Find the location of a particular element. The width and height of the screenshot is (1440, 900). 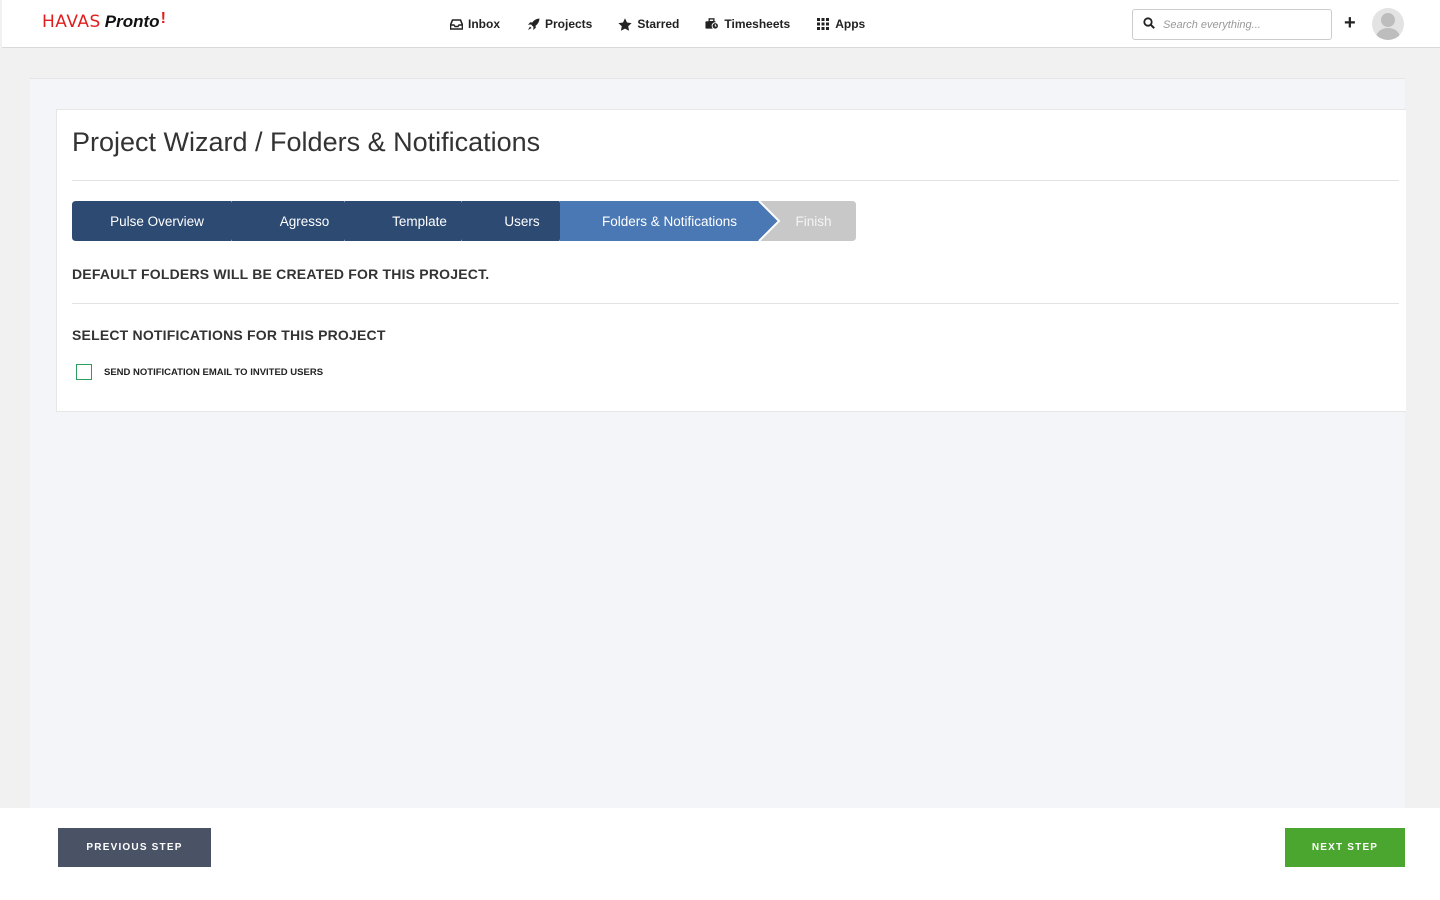

grid-icon is located at coordinates (823, 24).